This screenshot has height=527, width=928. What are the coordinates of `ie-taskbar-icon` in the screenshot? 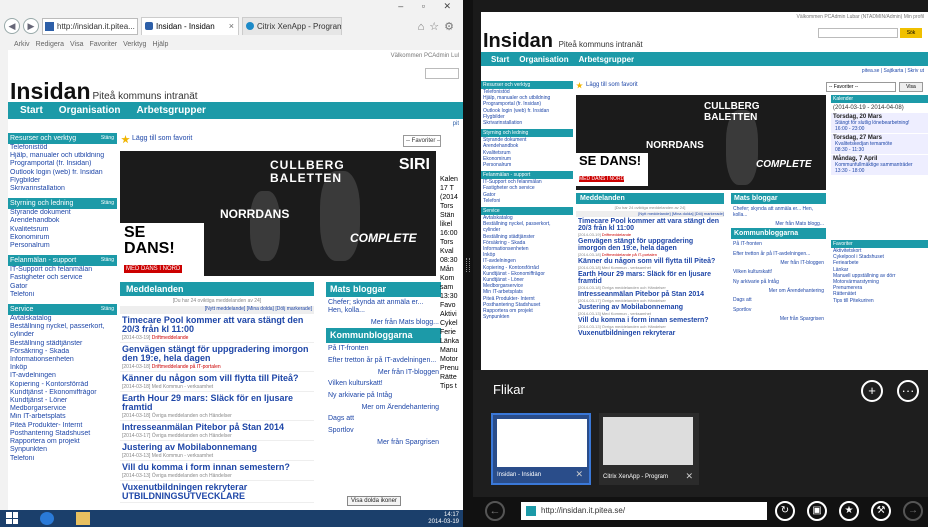 It's located at (47, 518).